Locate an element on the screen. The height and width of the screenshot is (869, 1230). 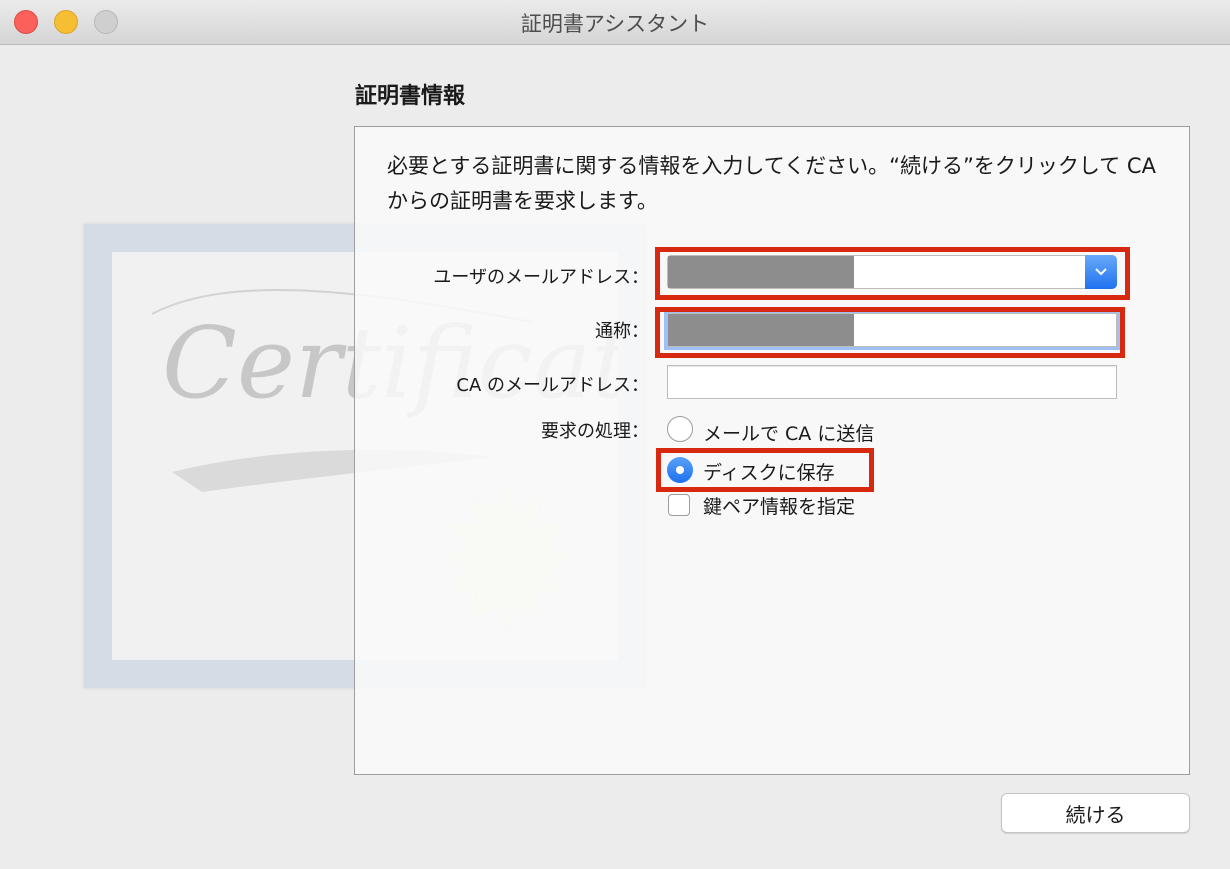
highlight-common-name is located at coordinates (890, 332).